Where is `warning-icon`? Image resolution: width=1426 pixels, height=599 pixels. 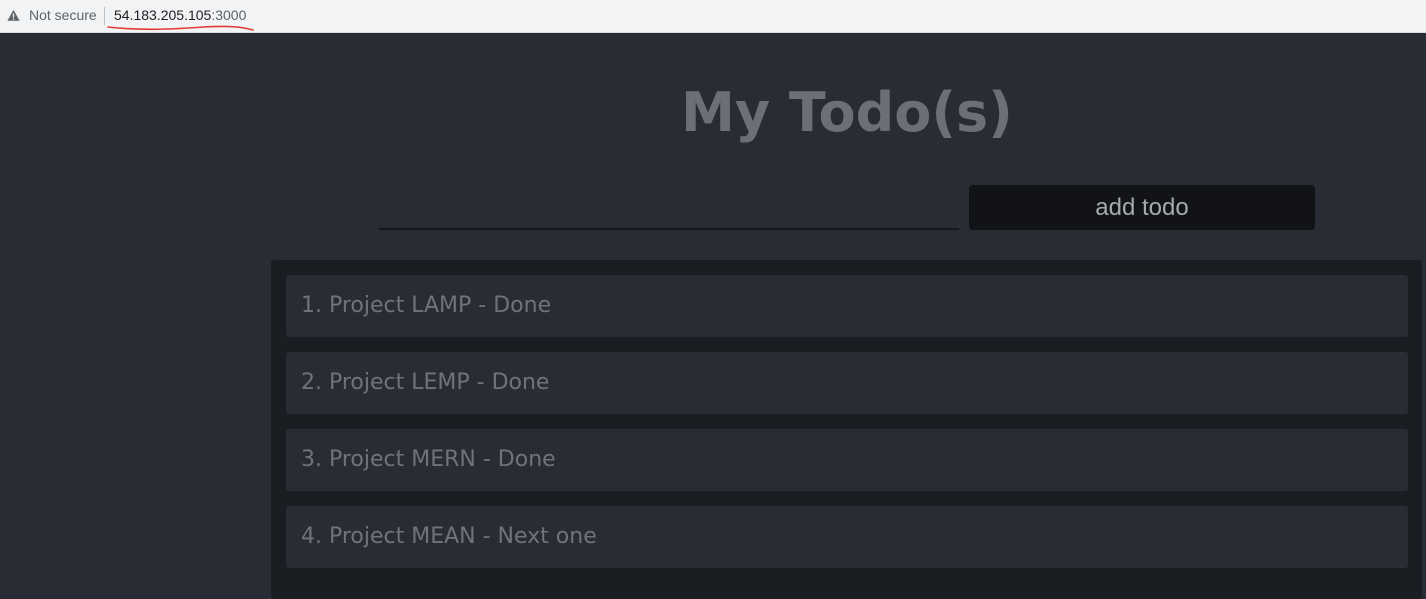 warning-icon is located at coordinates (13, 15).